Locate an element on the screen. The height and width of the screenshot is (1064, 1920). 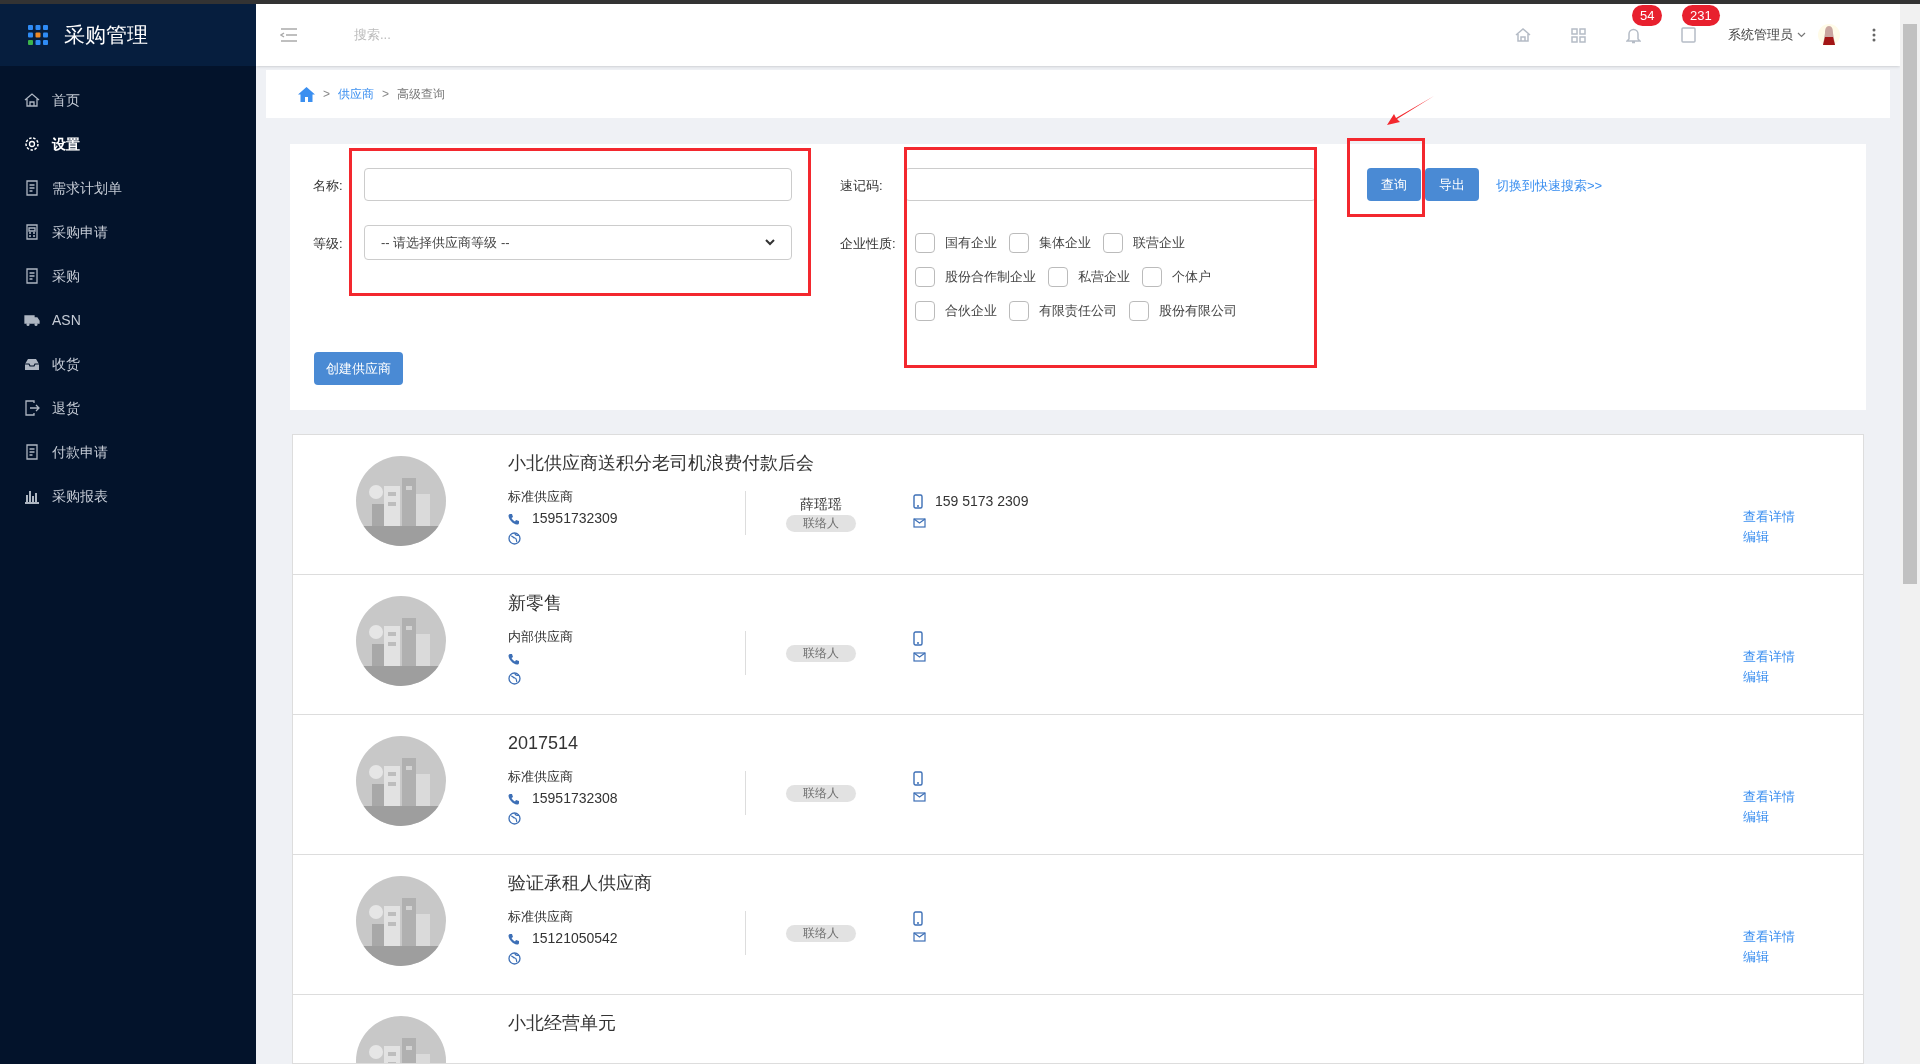
quick-search-link: 切换到快速搜索>> is located at coordinates (1549, 186).